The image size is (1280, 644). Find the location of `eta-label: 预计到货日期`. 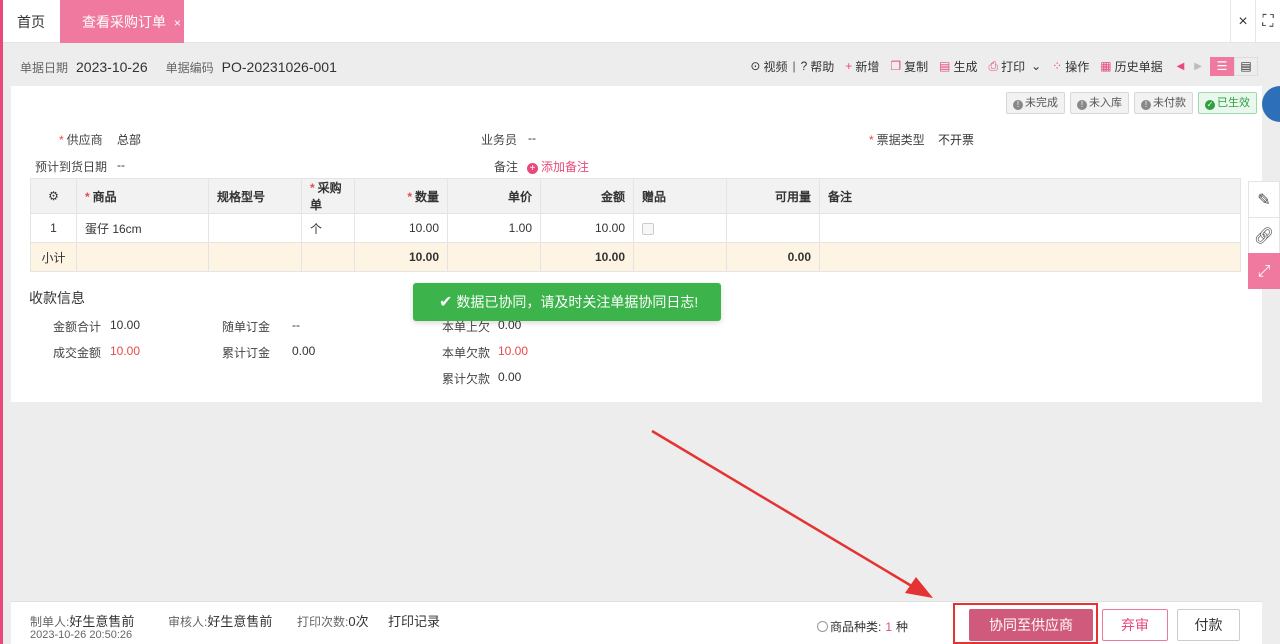

eta-label: 预计到货日期 is located at coordinates (71, 167).